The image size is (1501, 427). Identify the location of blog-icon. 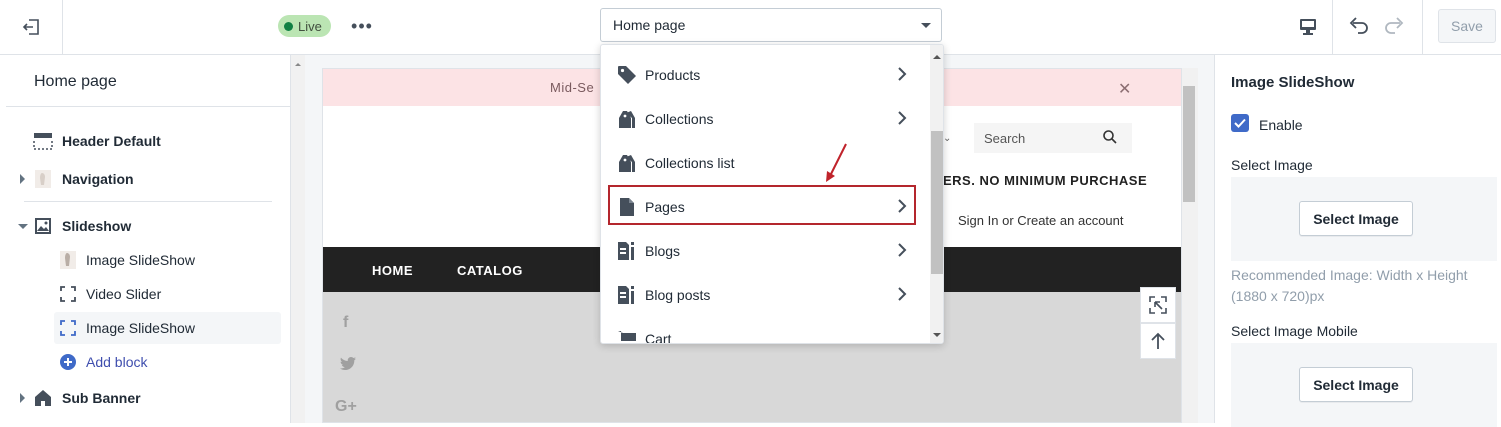
(627, 251).